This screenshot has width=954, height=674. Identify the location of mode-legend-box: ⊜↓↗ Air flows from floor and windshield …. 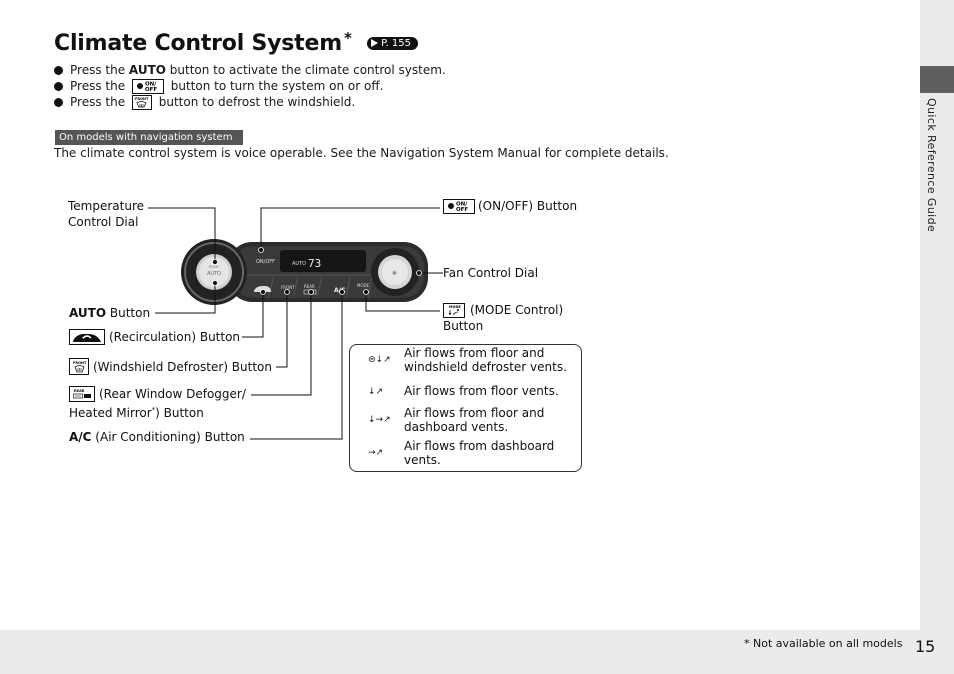
(465, 408).